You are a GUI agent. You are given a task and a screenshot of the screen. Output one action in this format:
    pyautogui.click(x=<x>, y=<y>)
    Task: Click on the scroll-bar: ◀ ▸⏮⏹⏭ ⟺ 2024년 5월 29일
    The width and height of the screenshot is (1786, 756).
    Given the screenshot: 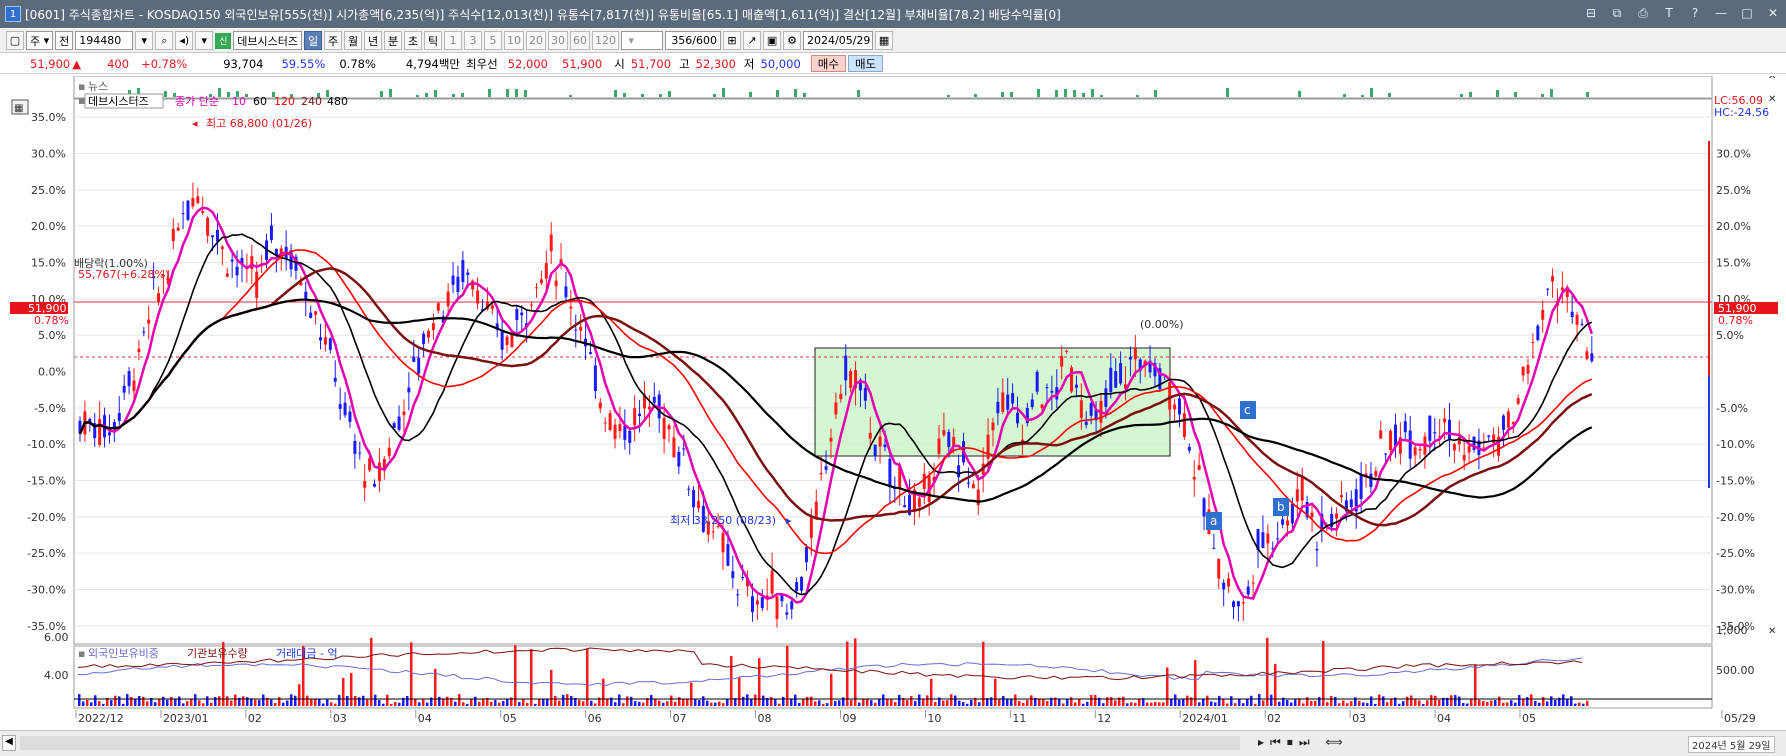 What is the action you would take?
    pyautogui.click(x=893, y=743)
    